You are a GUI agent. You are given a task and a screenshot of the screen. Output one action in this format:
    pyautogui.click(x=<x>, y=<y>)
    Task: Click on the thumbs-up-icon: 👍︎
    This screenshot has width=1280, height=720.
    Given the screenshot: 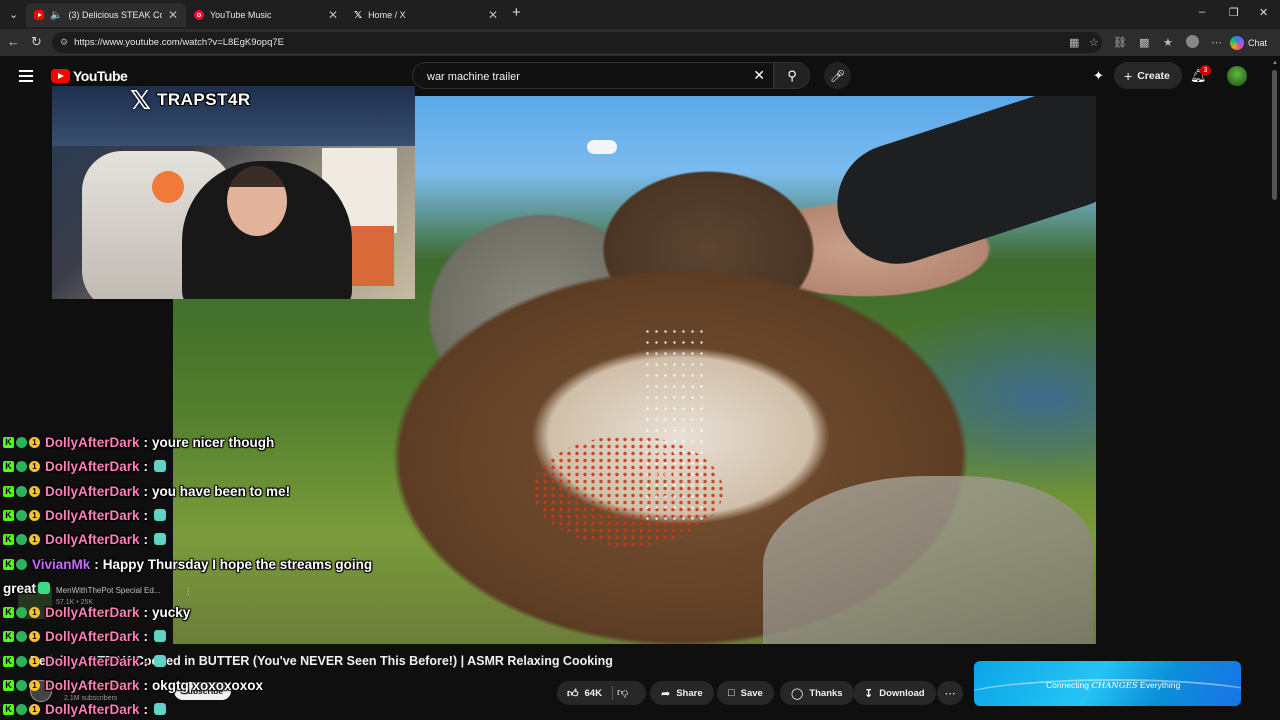 What is the action you would take?
    pyautogui.click(x=573, y=693)
    